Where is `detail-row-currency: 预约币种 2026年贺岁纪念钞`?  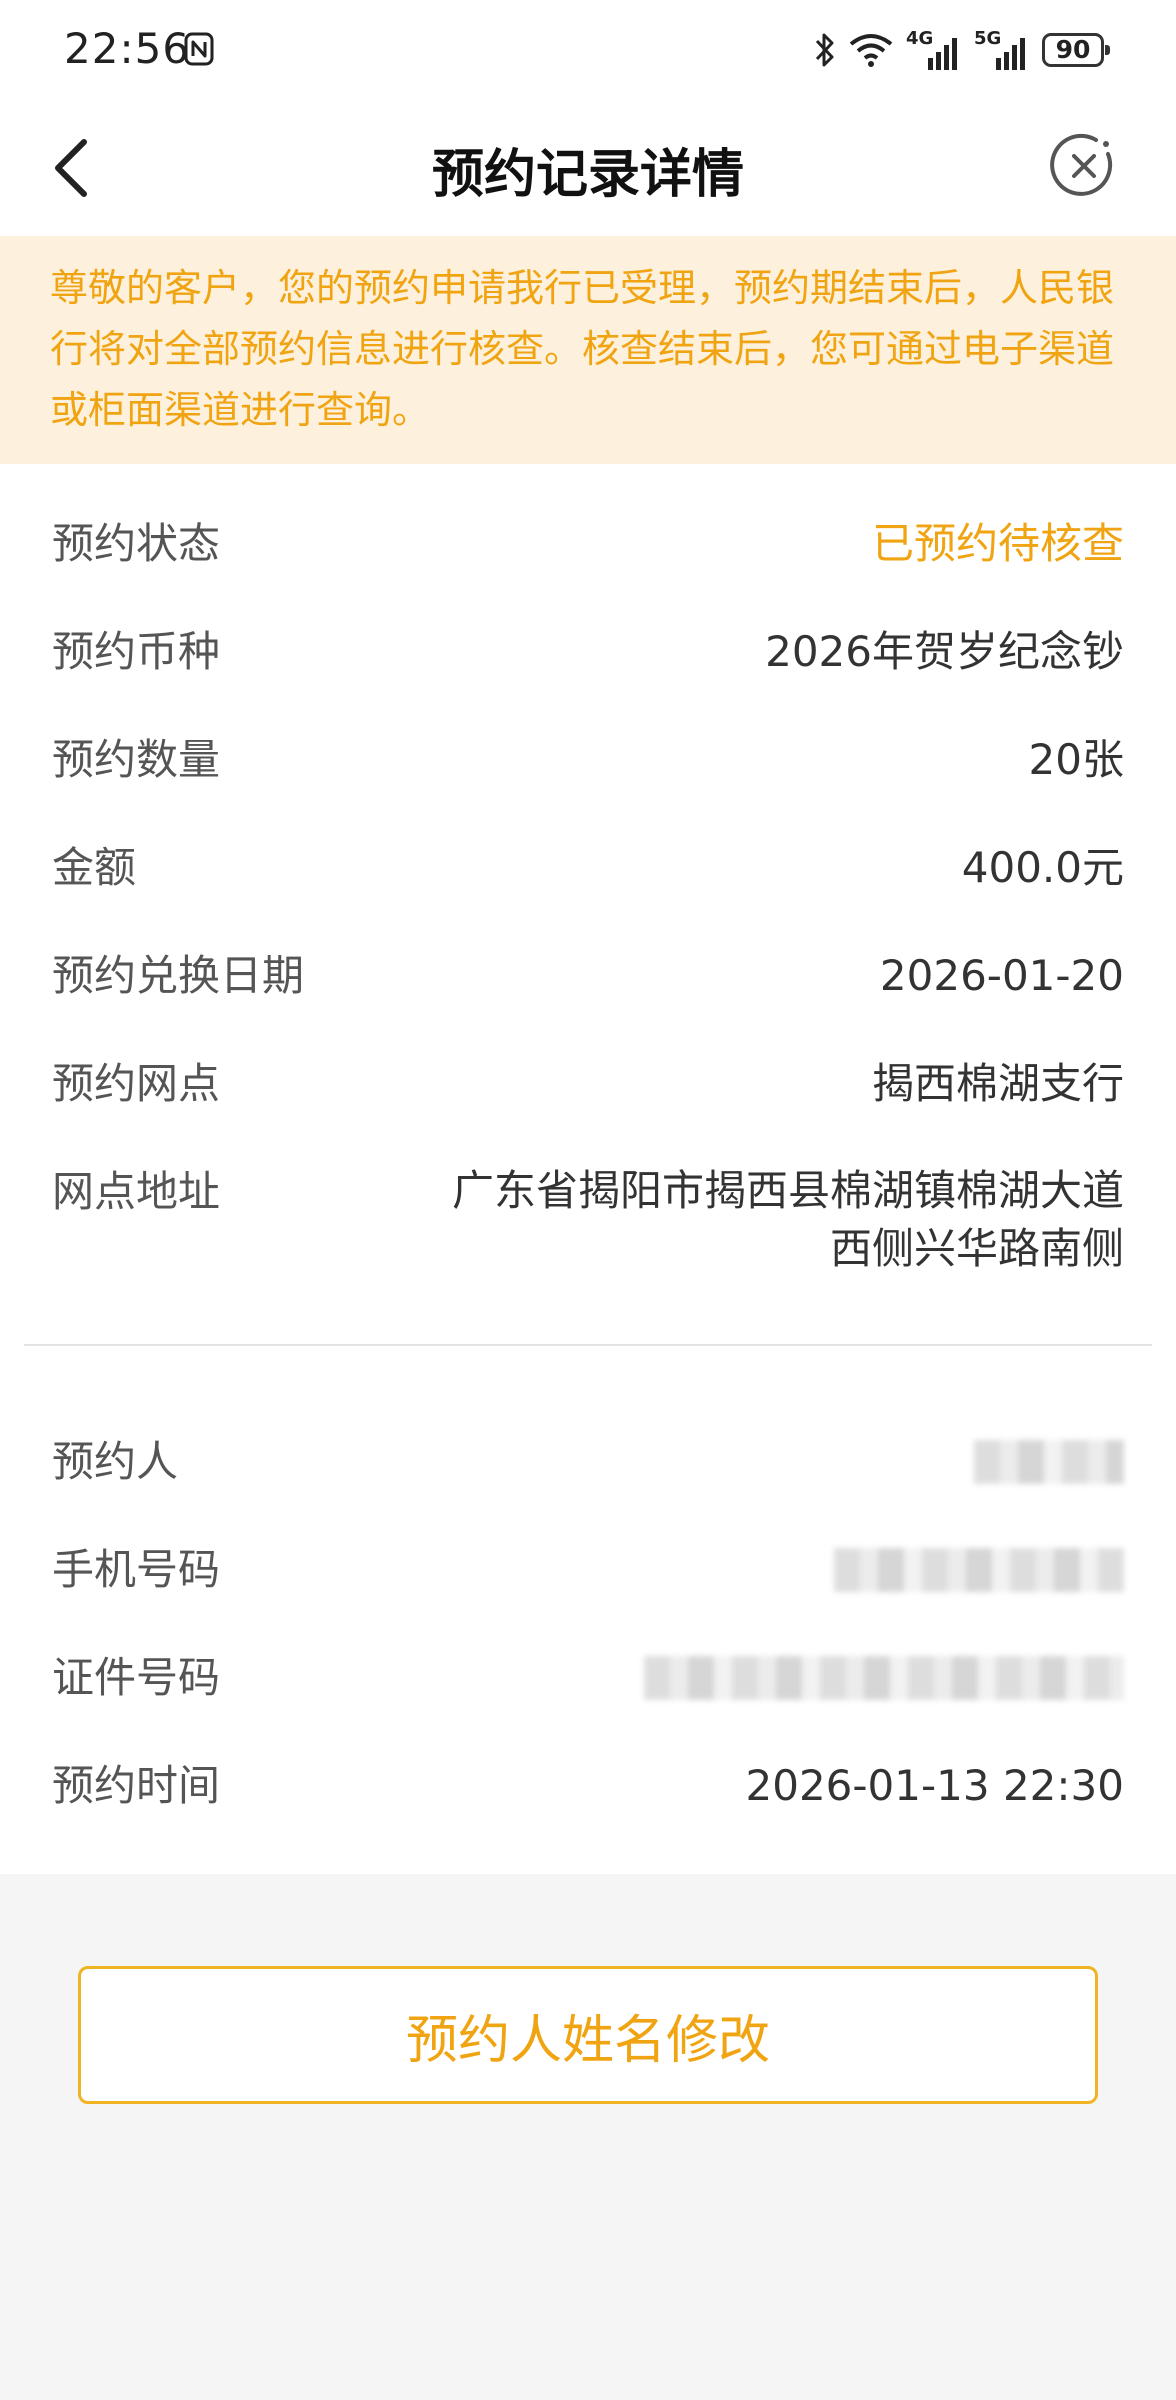
detail-row-currency: 预约币种 2026年贺岁纪念钞 is located at coordinates (588, 652).